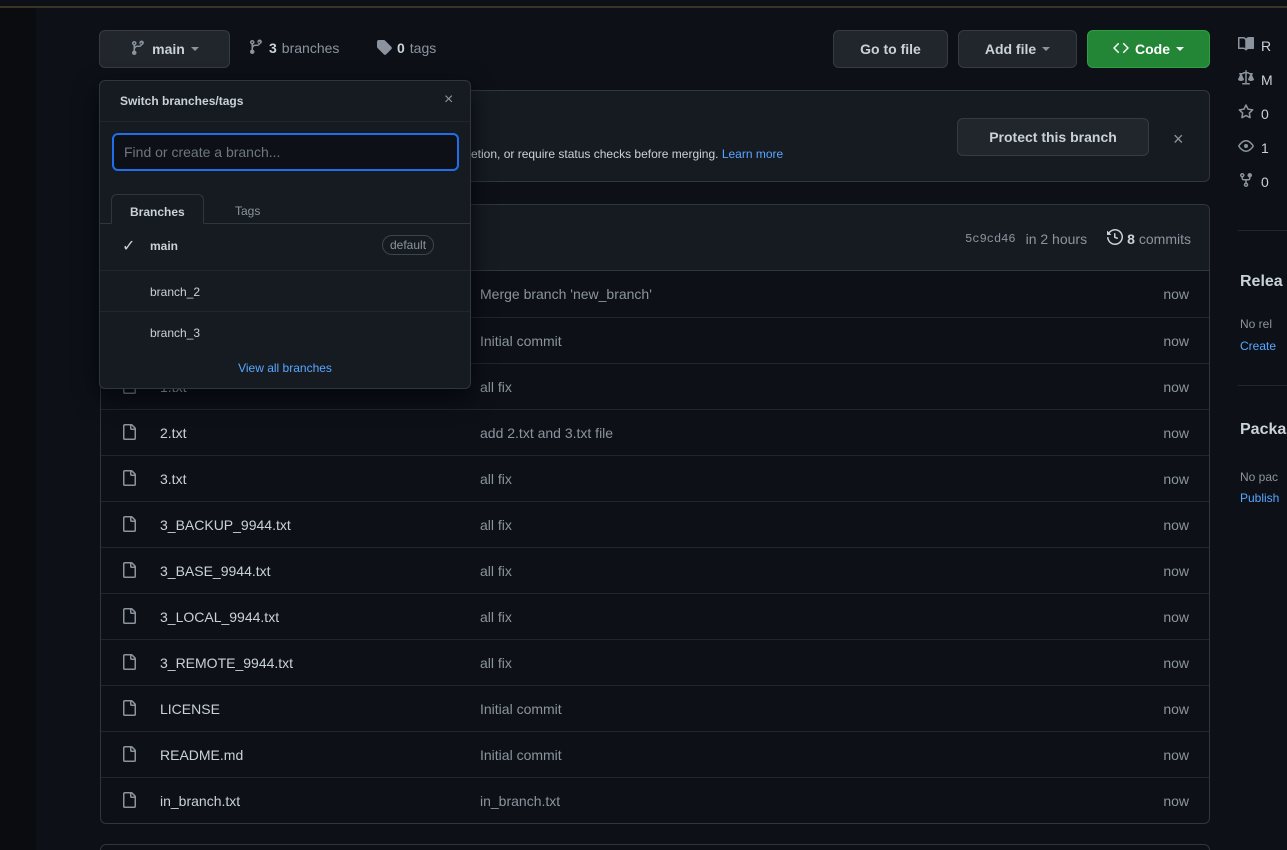 This screenshot has width=1287, height=850. Describe the element at coordinates (285, 101) in the screenshot. I see `dropdown-header: Switch branches/tags ×` at that location.